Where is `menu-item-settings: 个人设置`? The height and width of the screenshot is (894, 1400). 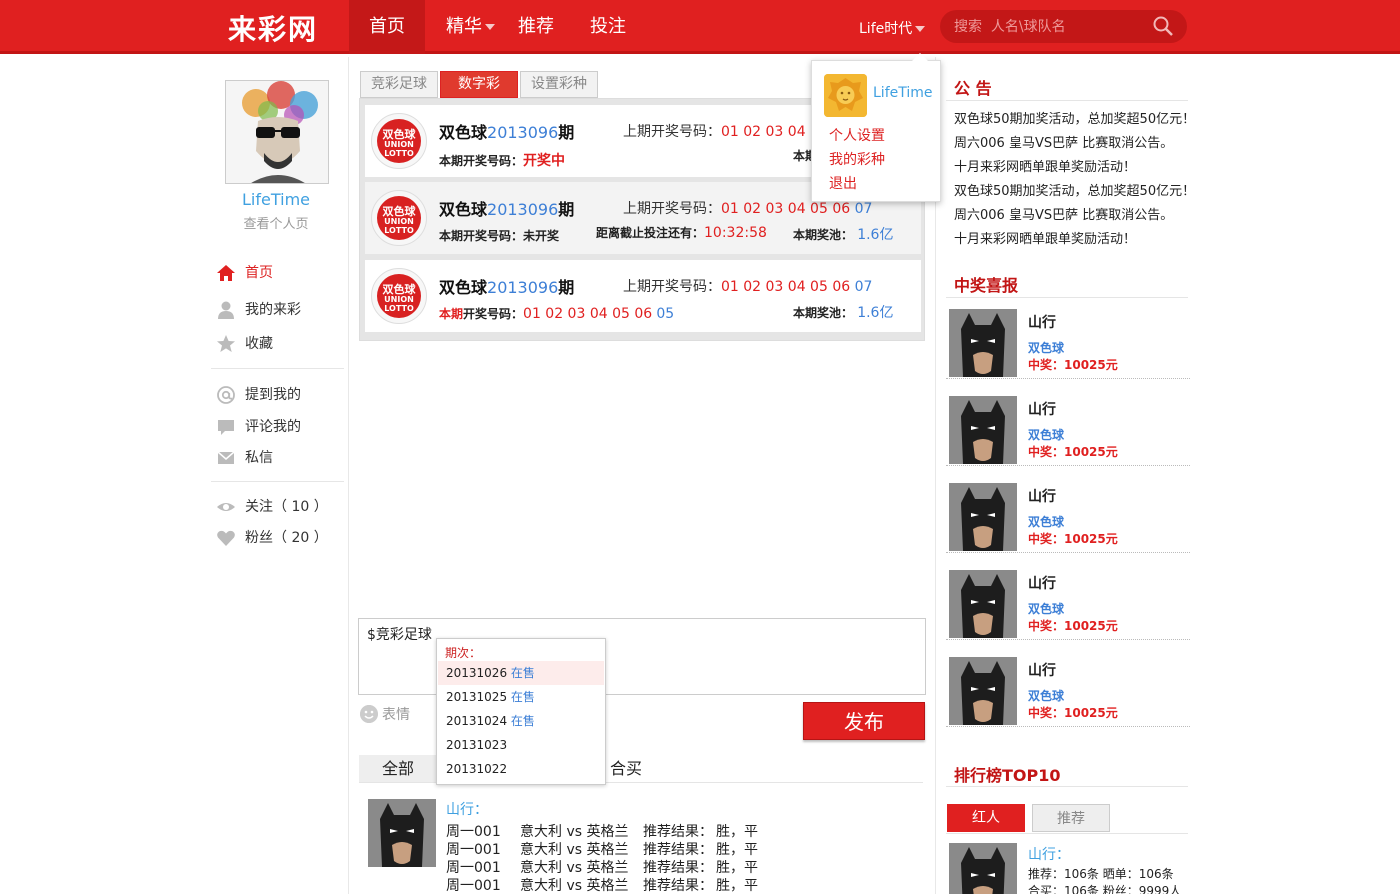
menu-item-settings: 个人设置 is located at coordinates (857, 135).